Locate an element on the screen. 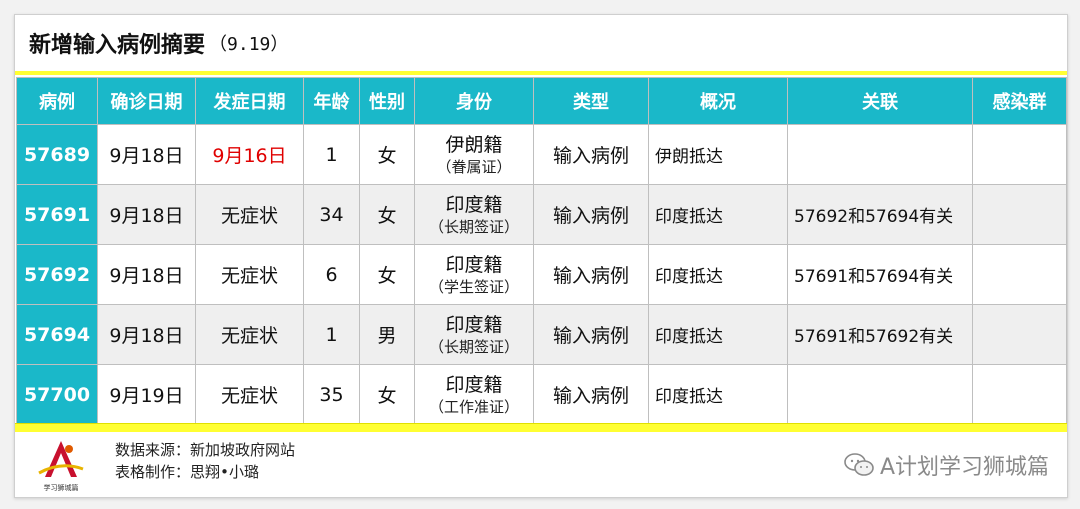  col-header-confirm-date: 确诊日期 is located at coordinates (146, 101).